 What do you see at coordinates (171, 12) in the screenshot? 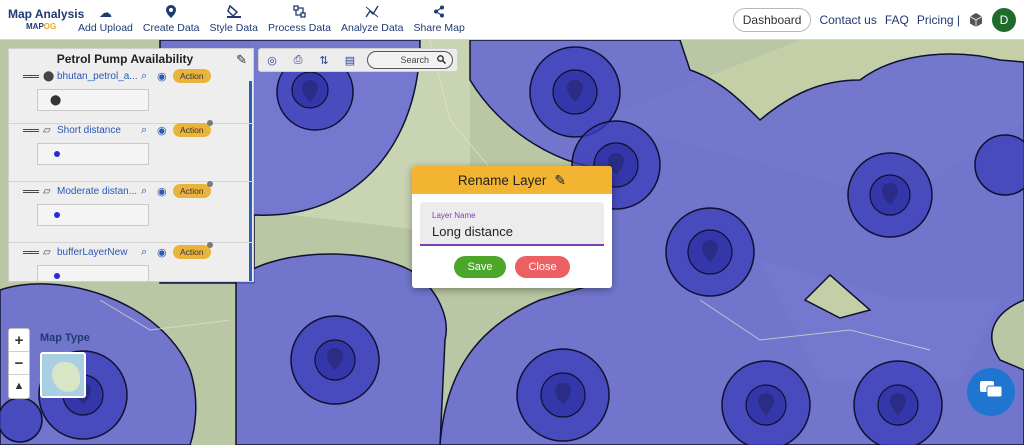
I see `map-pin-icon` at bounding box center [171, 12].